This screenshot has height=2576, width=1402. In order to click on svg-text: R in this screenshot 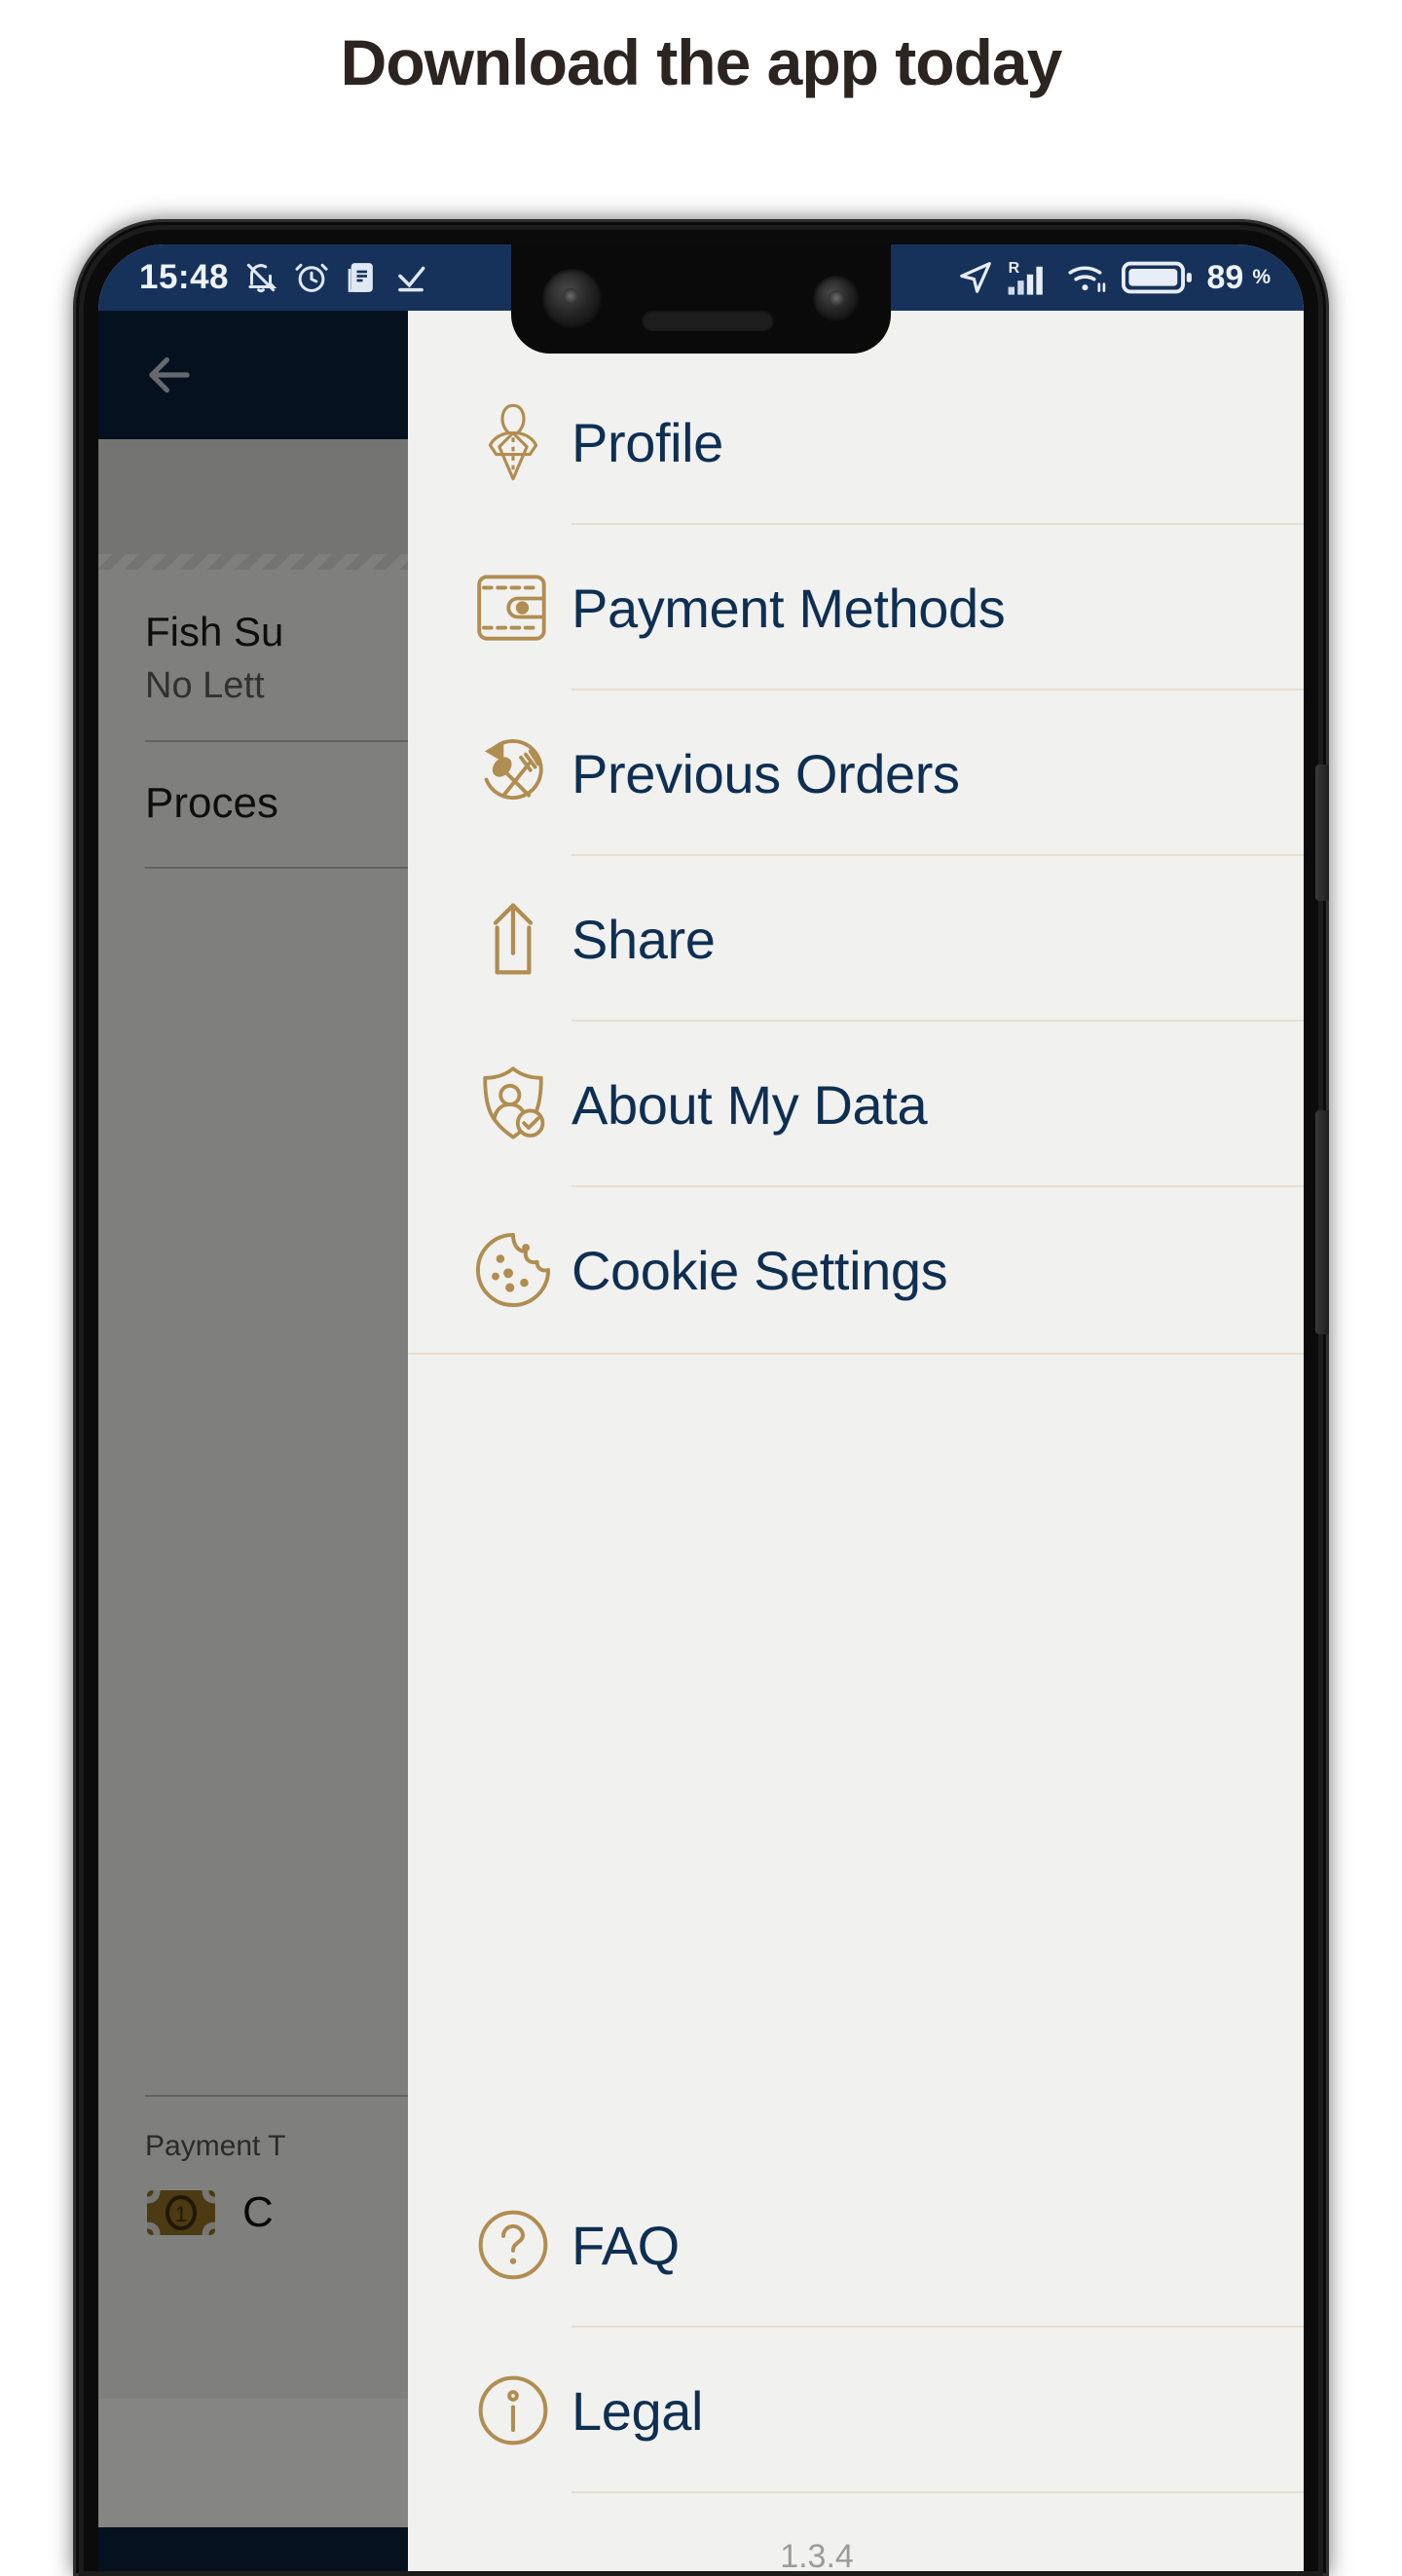, I will do `click(1014, 268)`.